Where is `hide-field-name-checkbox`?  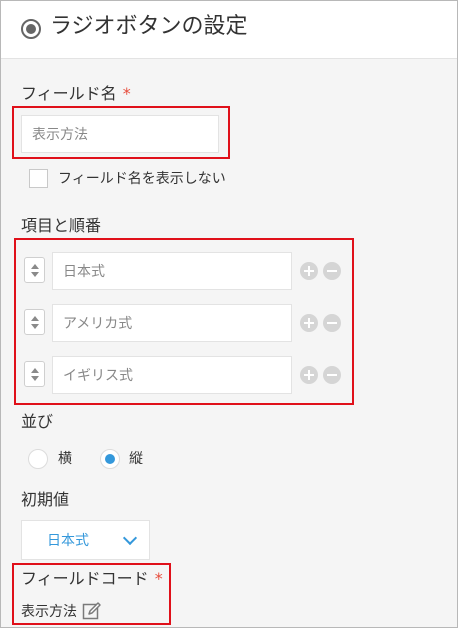 hide-field-name-checkbox is located at coordinates (38, 178).